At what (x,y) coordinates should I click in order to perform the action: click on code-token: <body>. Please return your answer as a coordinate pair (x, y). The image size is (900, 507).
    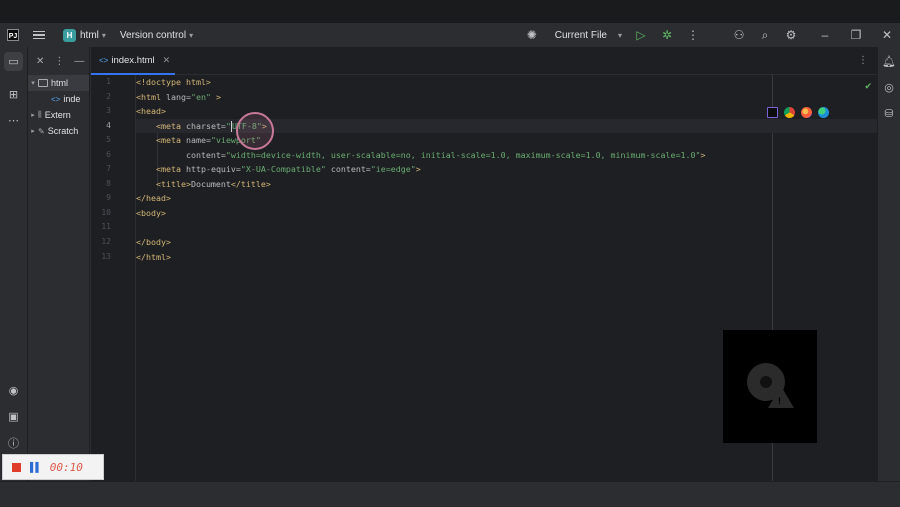
    Looking at the image, I should click on (151, 212).